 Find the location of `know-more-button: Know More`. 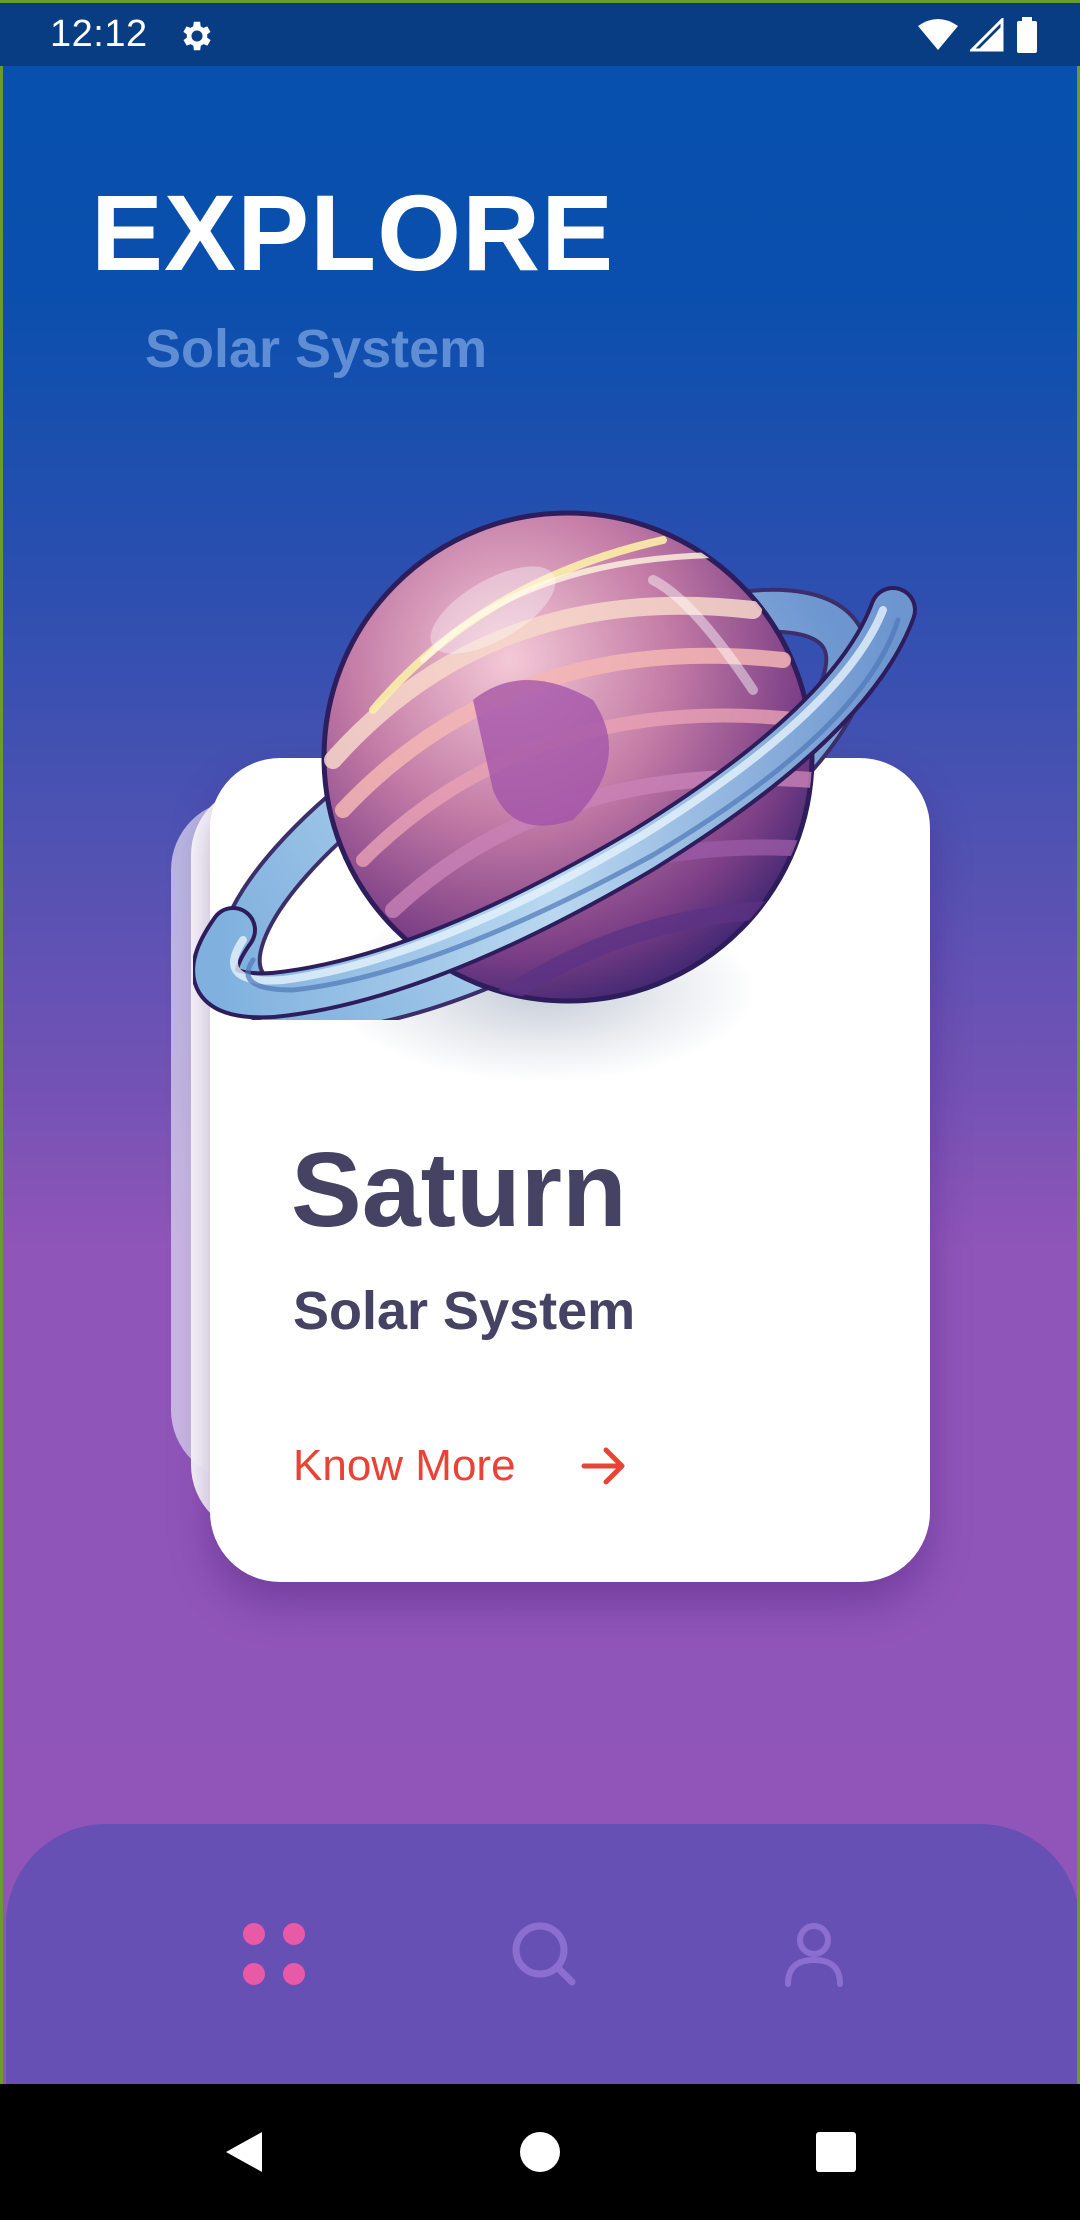

know-more-button: Know More is located at coordinates (461, 1466).